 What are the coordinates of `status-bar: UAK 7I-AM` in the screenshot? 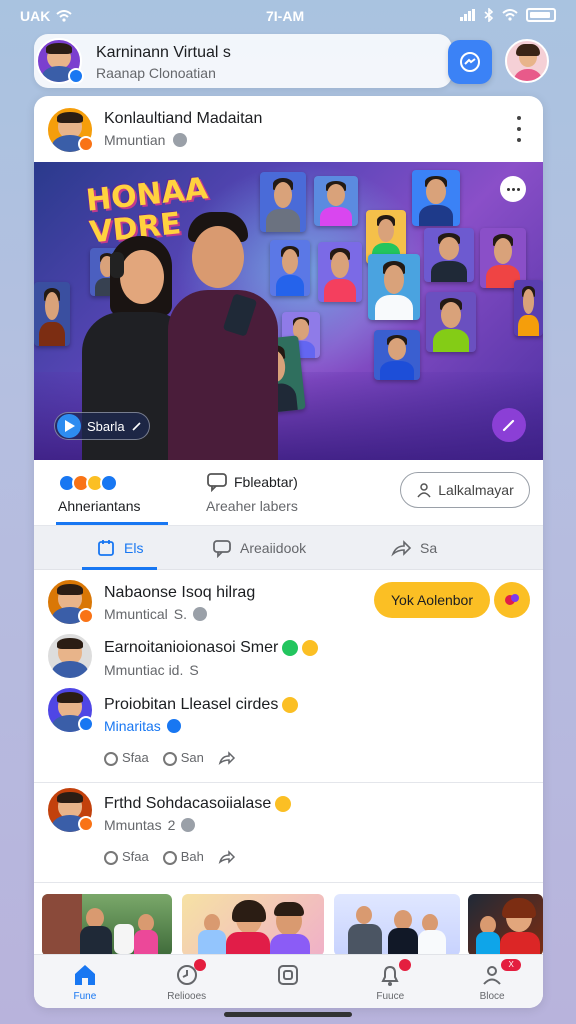 It's located at (288, 16).